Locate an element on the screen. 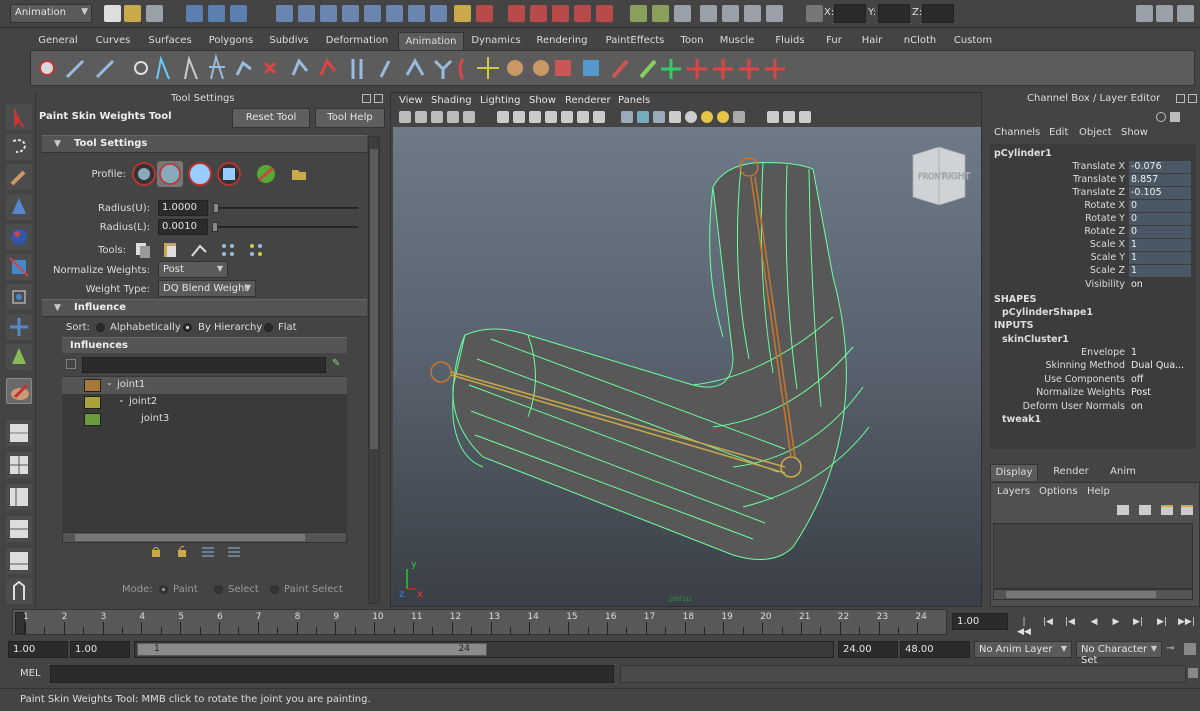 The image size is (1200, 711). hscroll-thumb is located at coordinates (190, 537).